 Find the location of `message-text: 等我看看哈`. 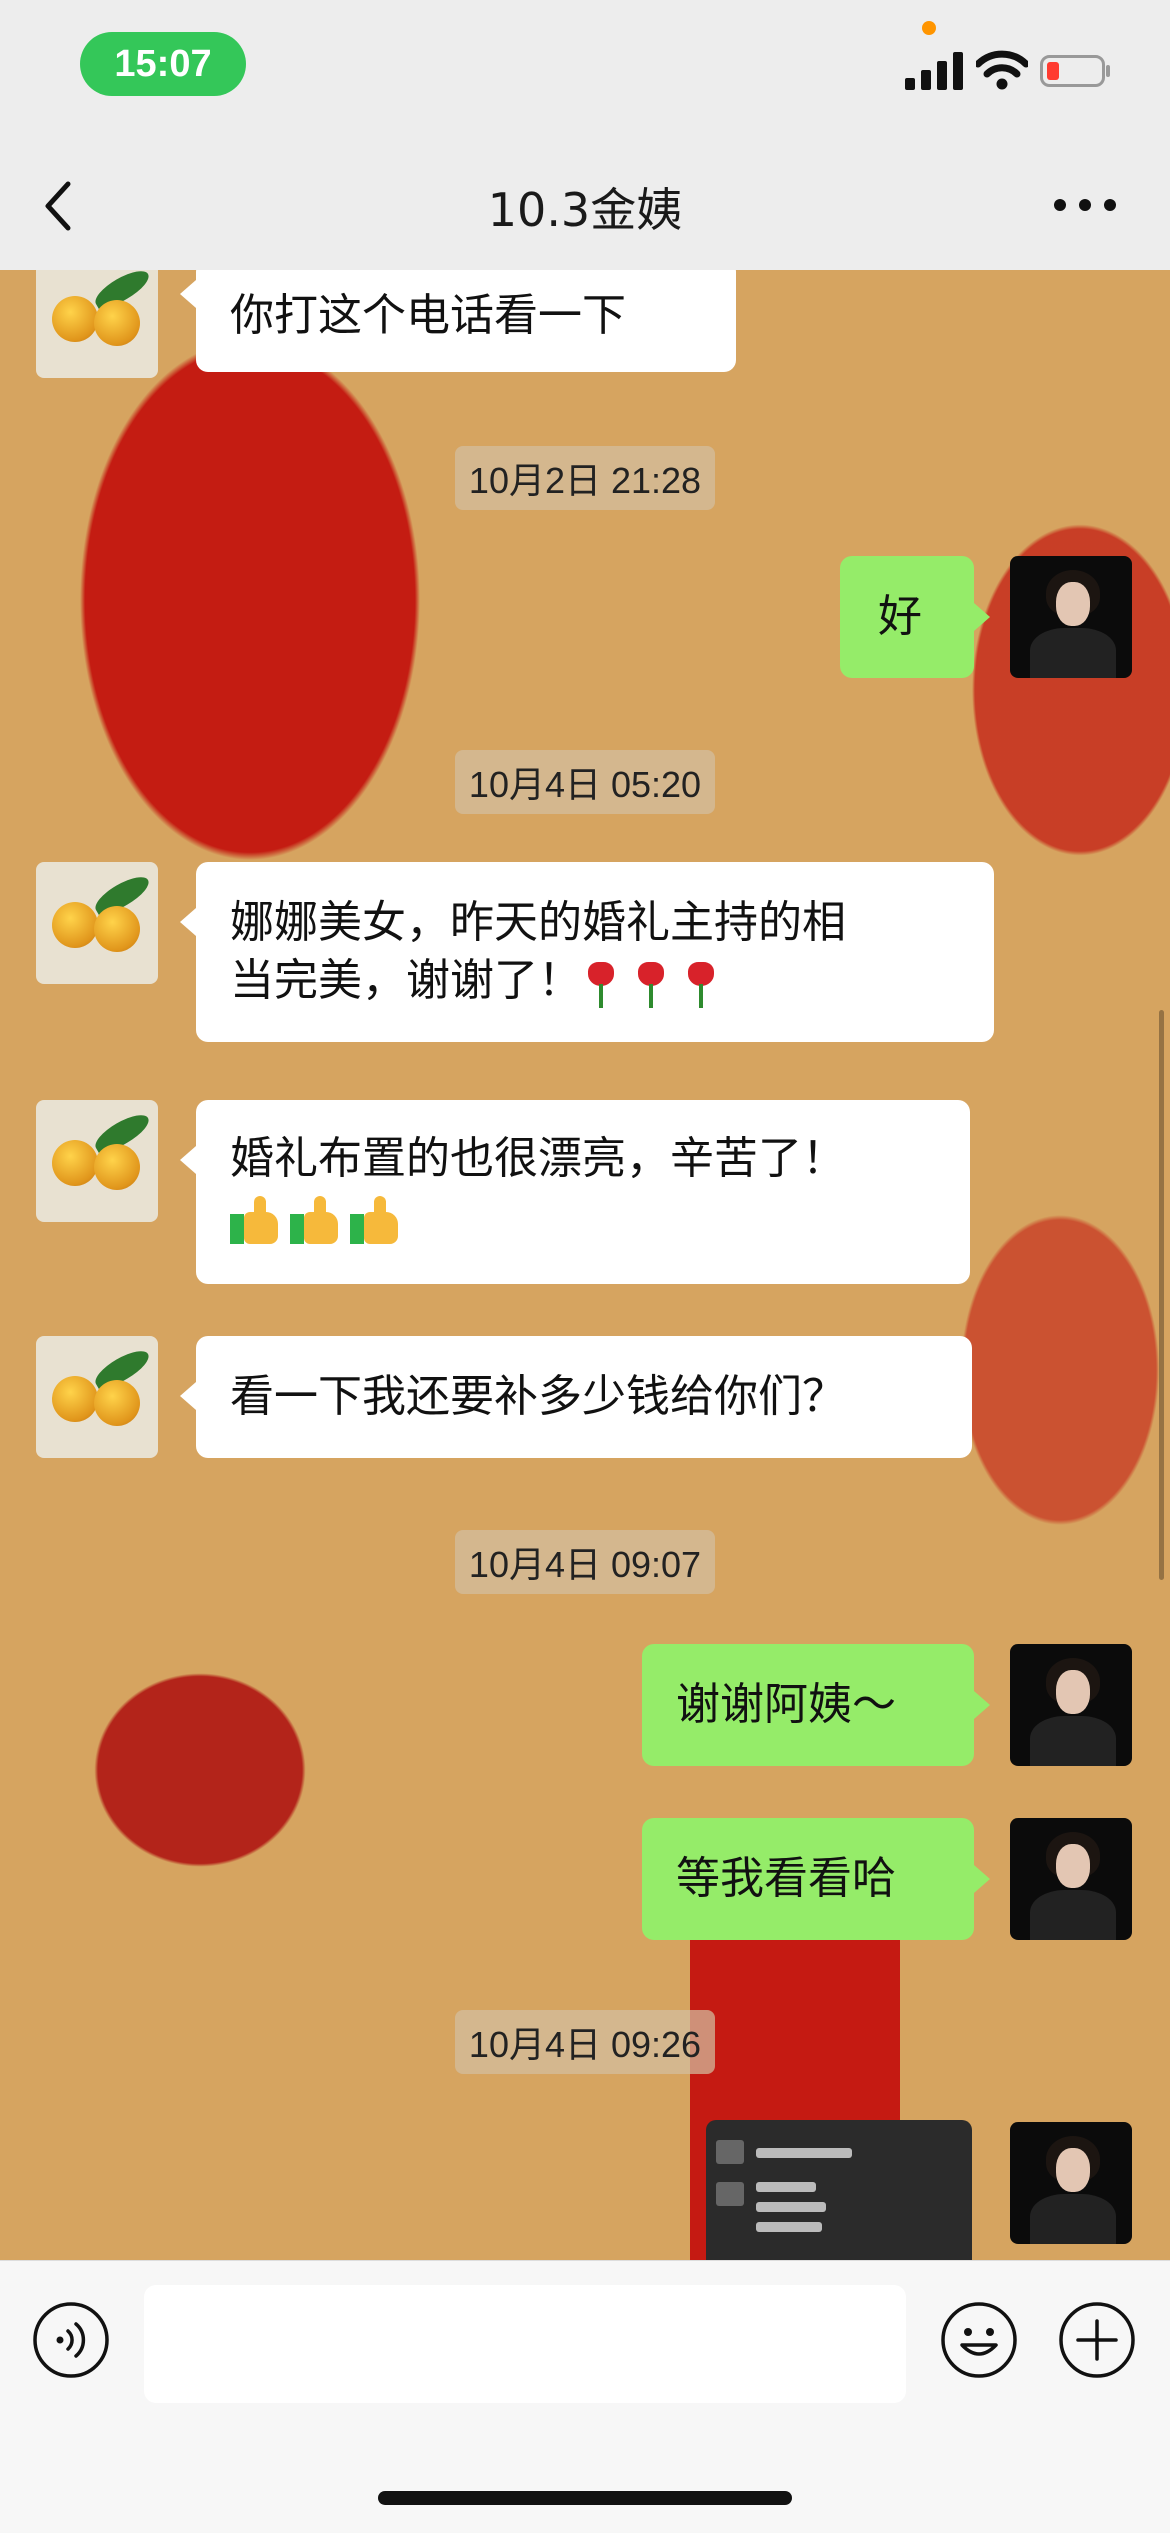

message-text: 等我看看哈 is located at coordinates (786, 1878).